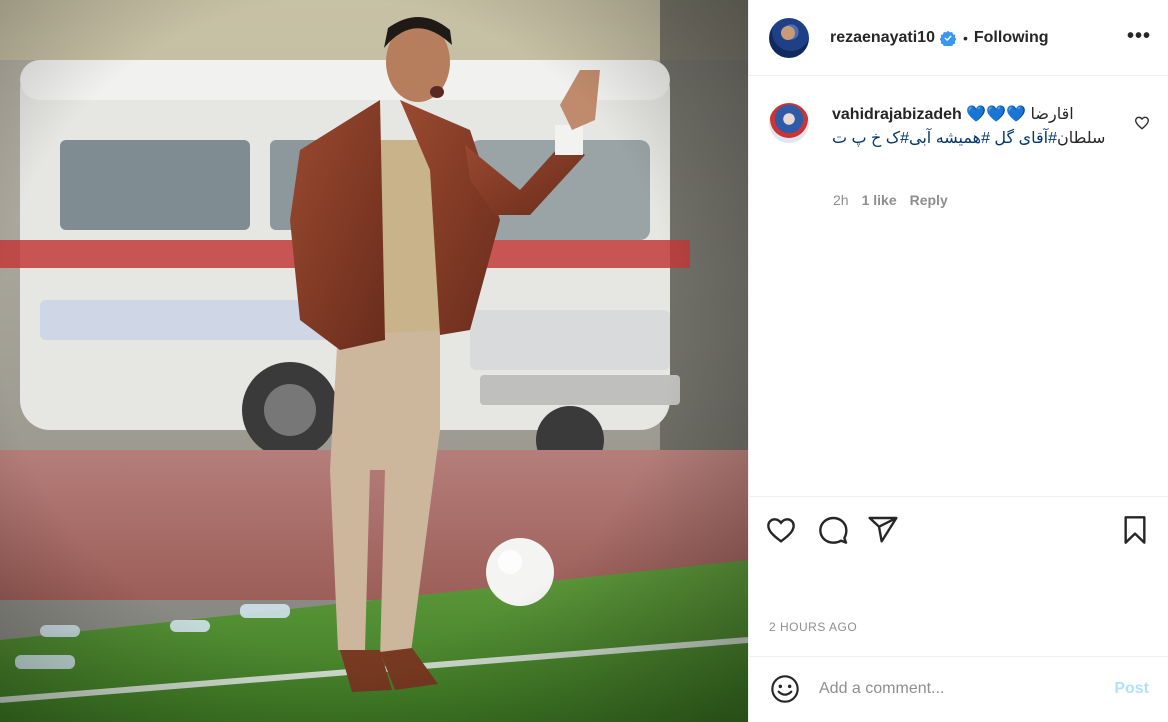 Image resolution: width=1168 pixels, height=722 pixels. Describe the element at coordinates (833, 530) in the screenshot. I see `comment-bubble-icon` at that location.